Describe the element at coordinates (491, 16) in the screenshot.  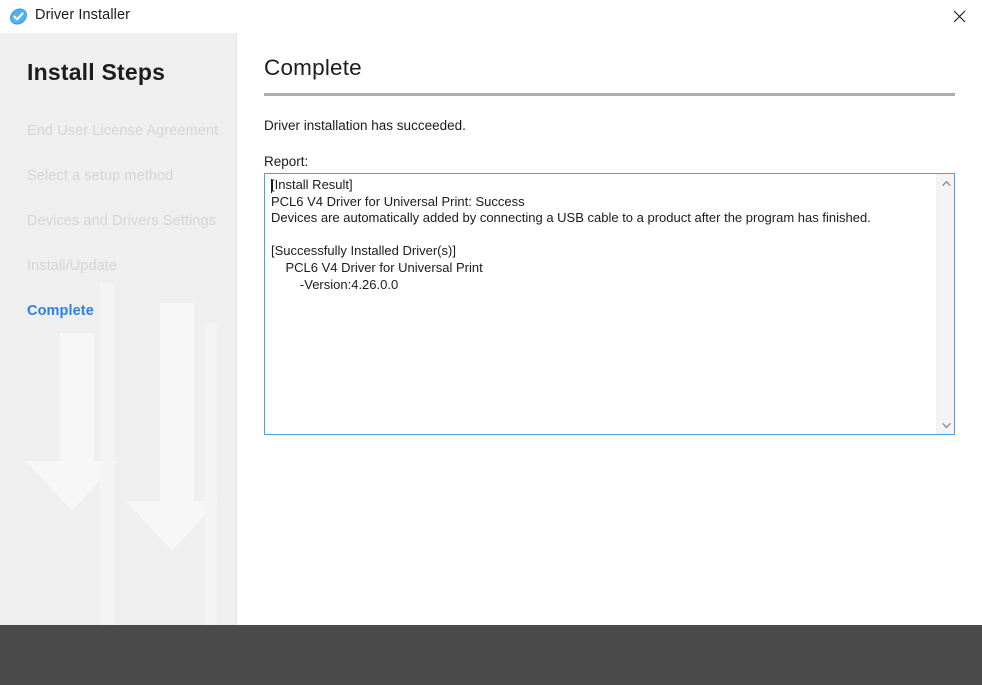
I see `title-bar: Driver Installer` at that location.